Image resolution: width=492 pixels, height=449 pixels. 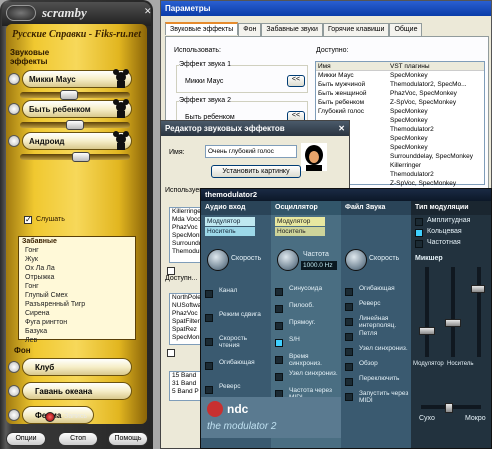 I want to click on ndc-logo-icon, so click(x=215, y=409).